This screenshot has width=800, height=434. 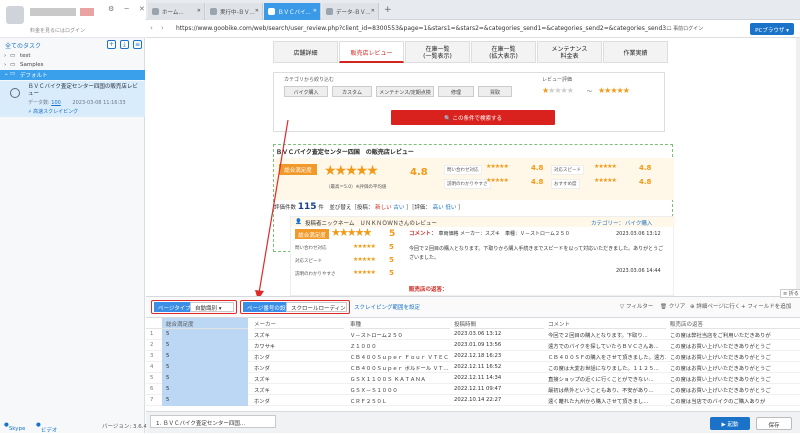 I want to click on column-header: 車種, so click(x=400, y=323).